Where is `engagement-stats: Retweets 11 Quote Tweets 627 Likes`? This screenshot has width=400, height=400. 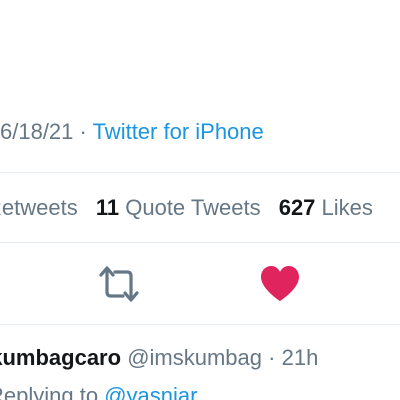
engagement-stats: Retweets 11 Quote Tweets 627 Likes is located at coordinates (192, 208).